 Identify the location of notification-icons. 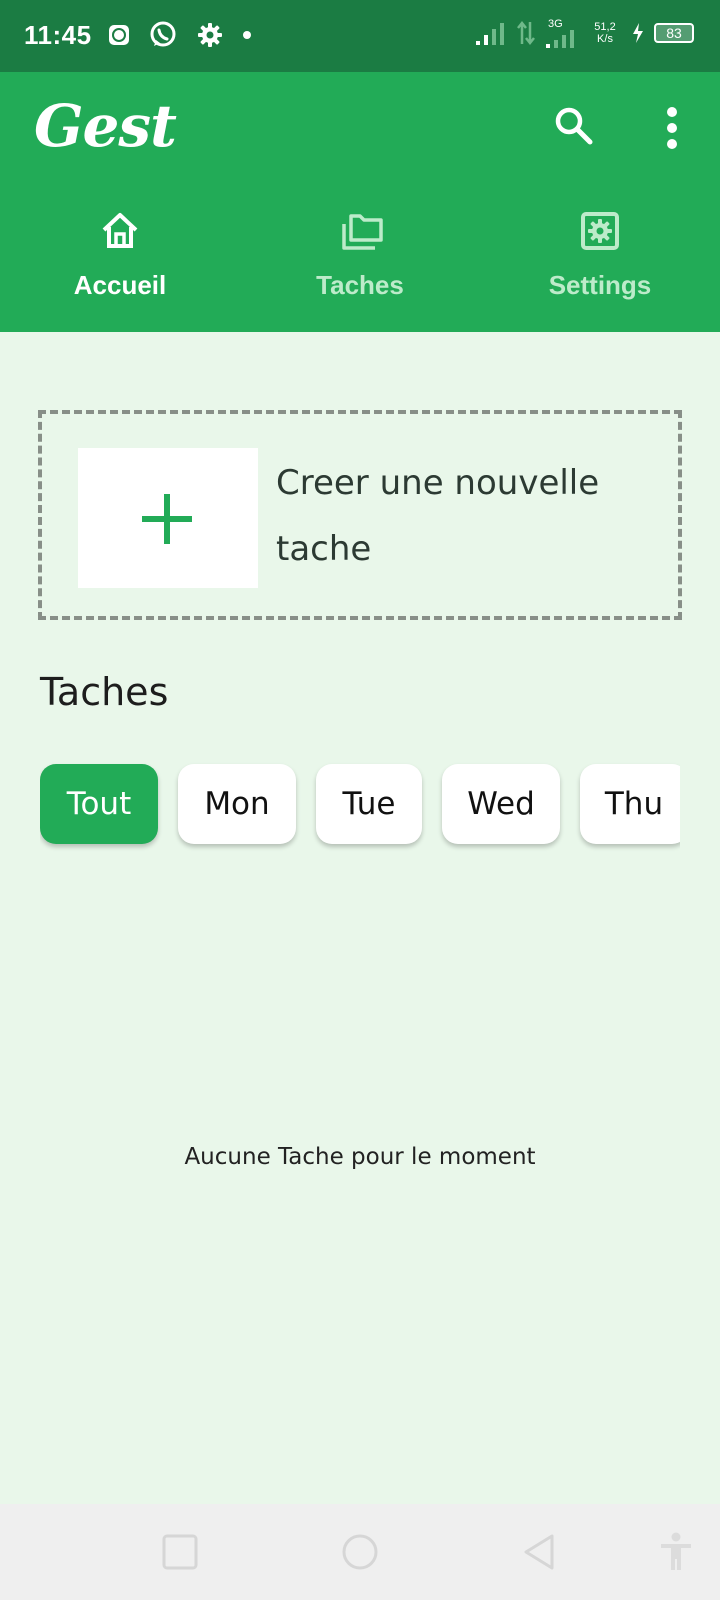
(180, 35).